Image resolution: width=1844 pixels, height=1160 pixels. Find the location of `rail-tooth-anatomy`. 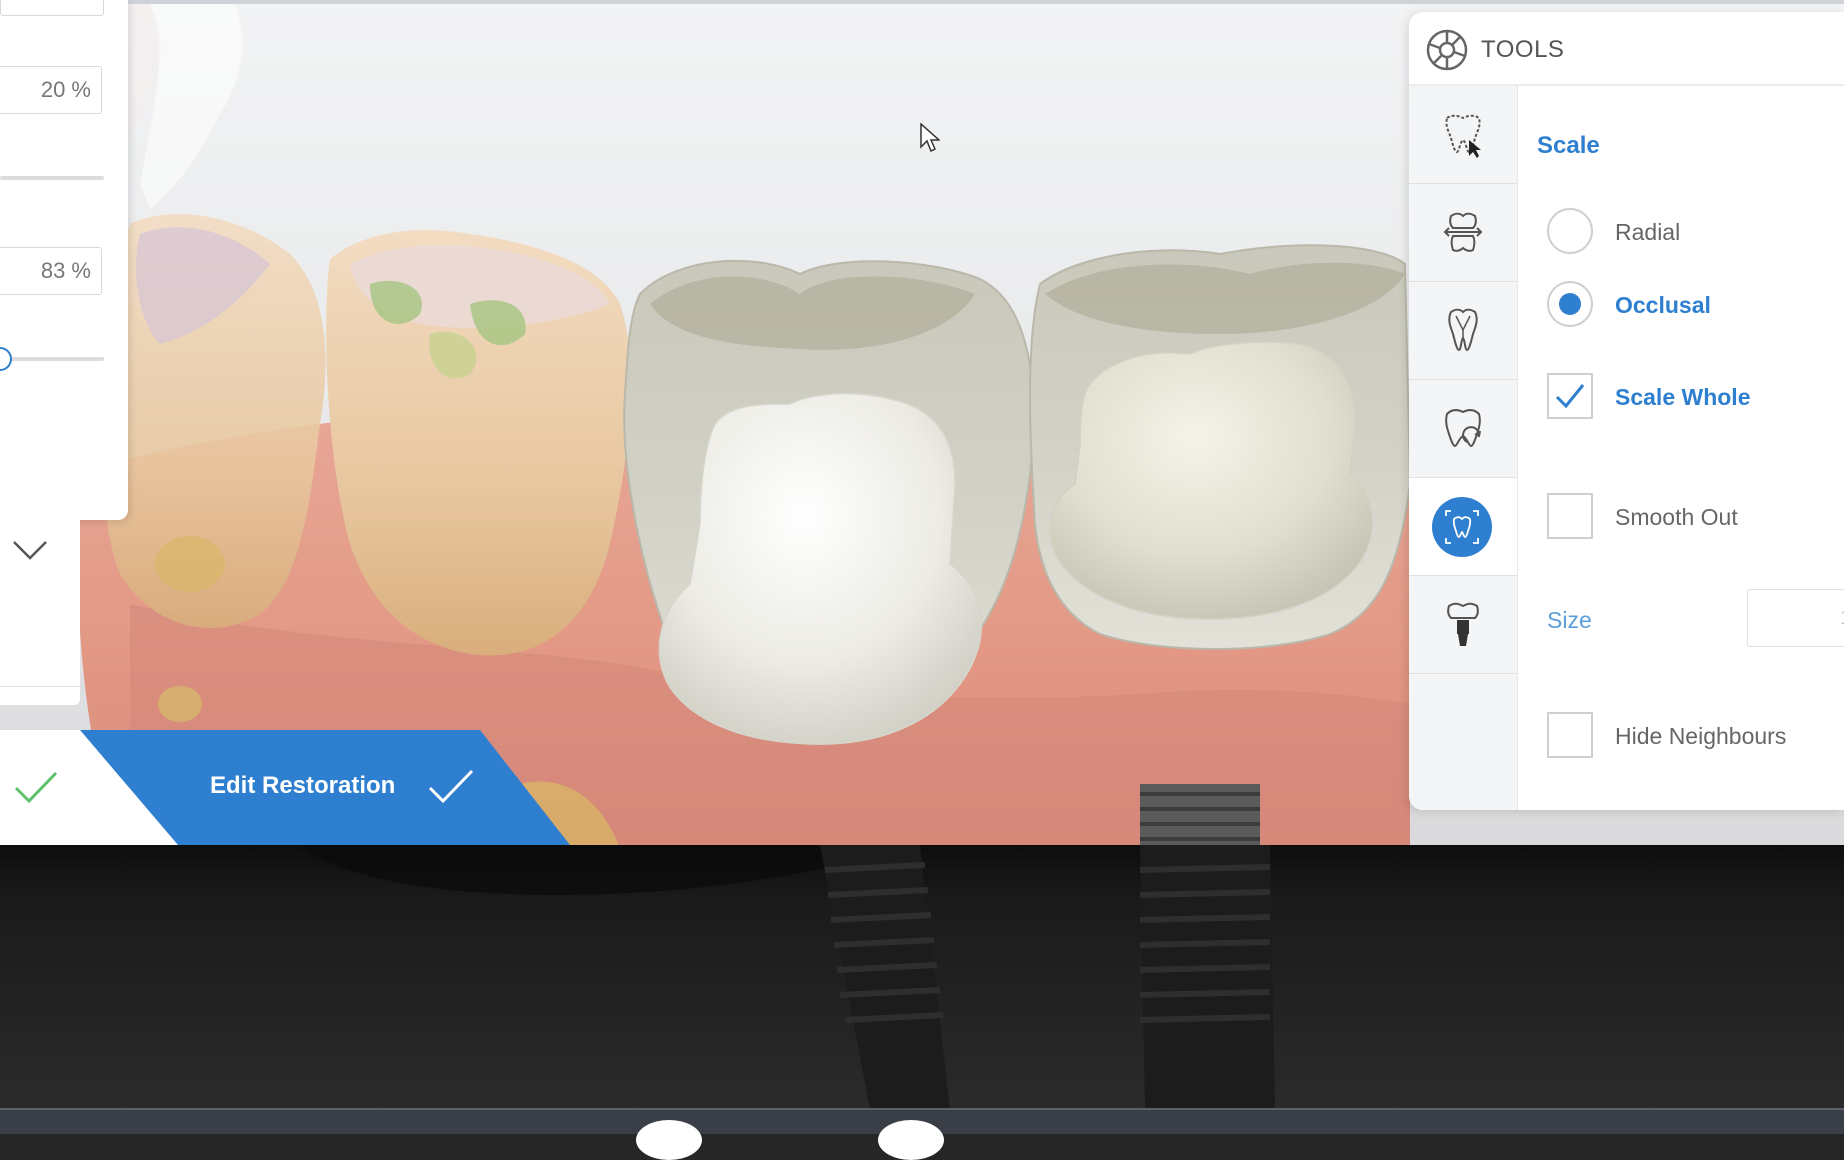

rail-tooth-anatomy is located at coordinates (1463, 331).